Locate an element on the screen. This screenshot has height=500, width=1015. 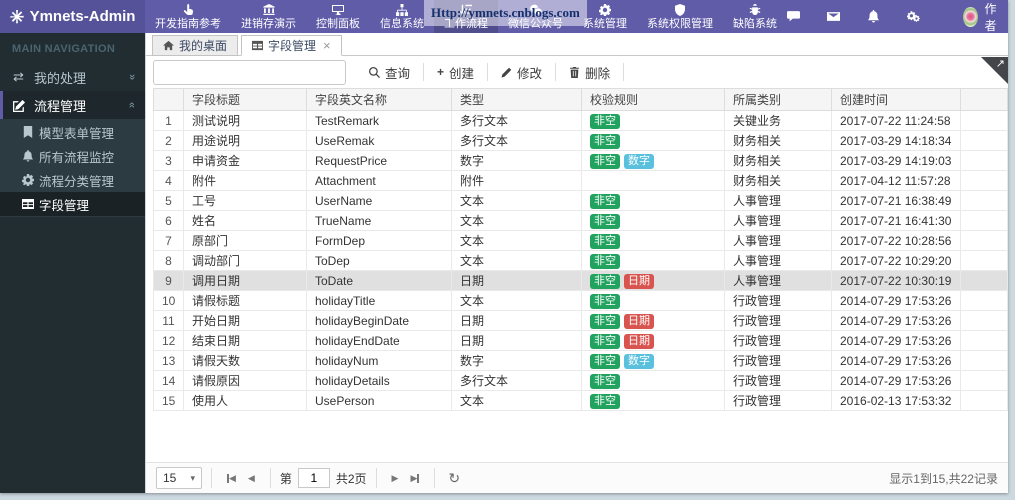
table-row: 7 原部门 FormDep 文本 非空 人事管理 2017-07-22 10:28:56 is located at coordinates (580, 240).